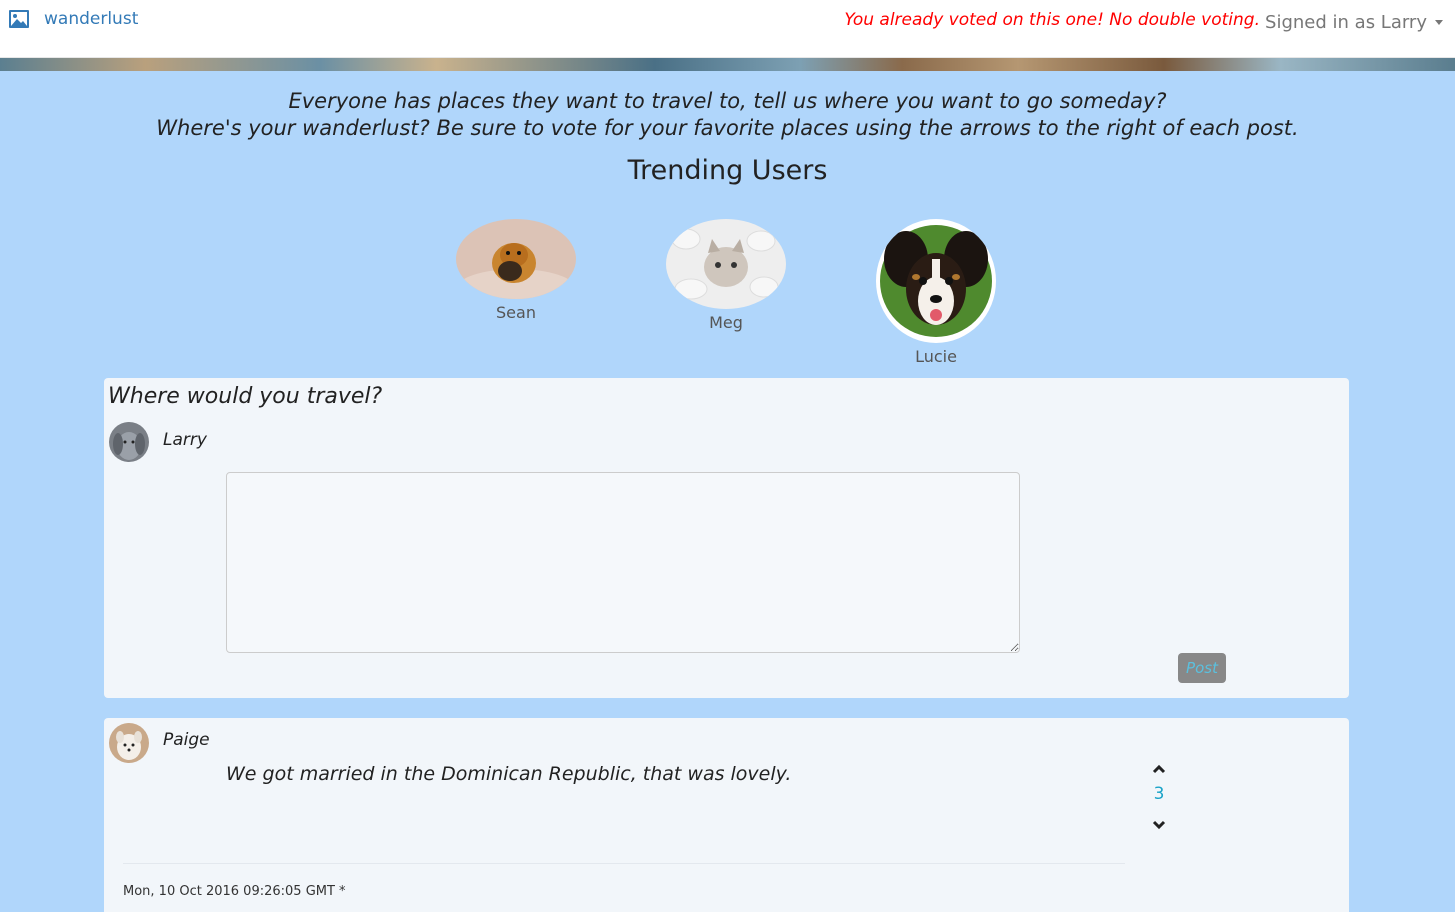 This screenshot has height=912, width=1455. I want to click on compose-title: Where would you travel?, so click(245, 396).